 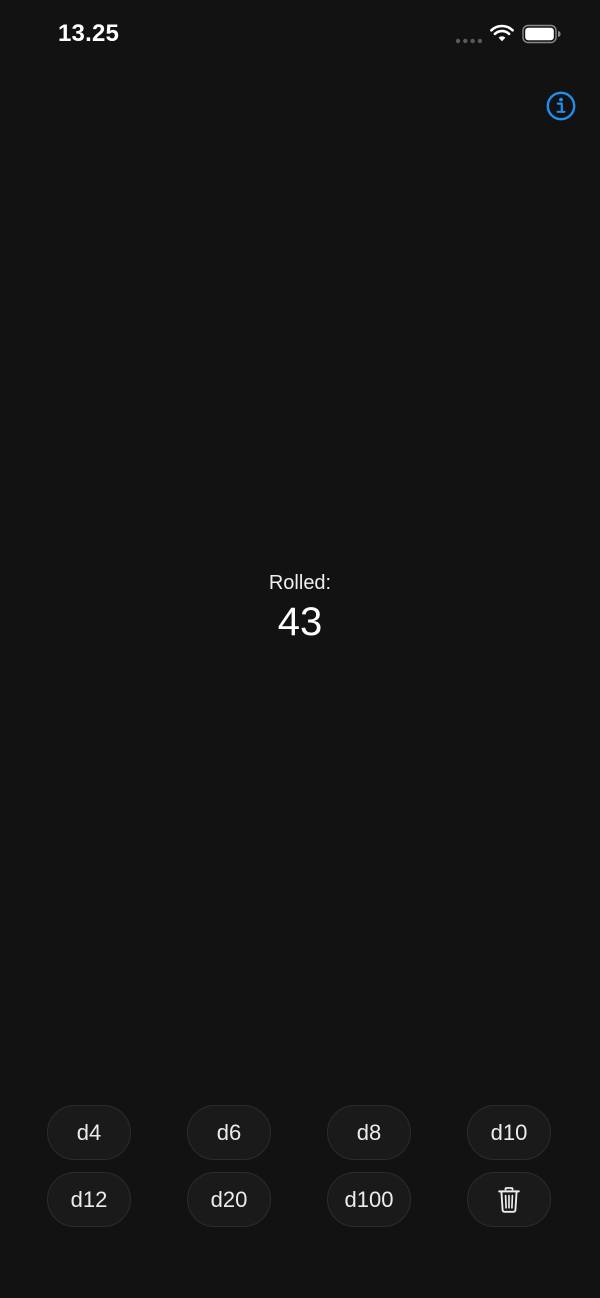 What do you see at coordinates (89, 1199) in the screenshot?
I see `d12-button: d12` at bounding box center [89, 1199].